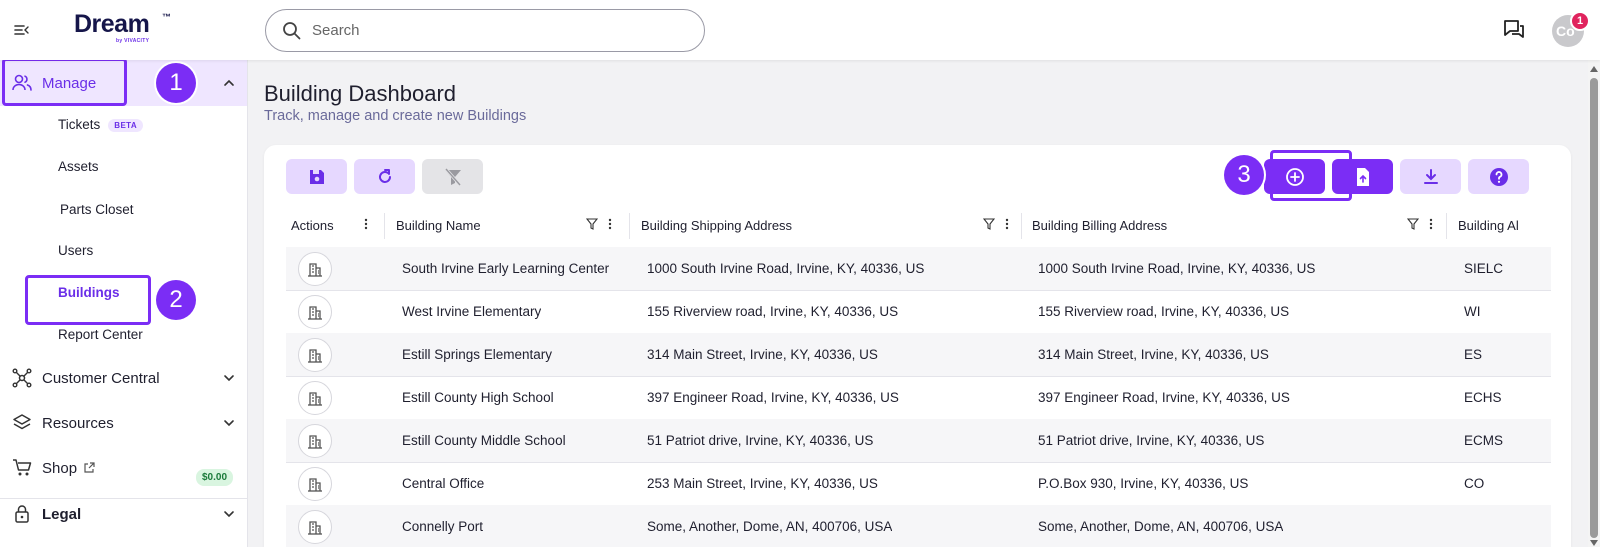  I want to click on cell-building-name: Estill County High School, so click(478, 397).